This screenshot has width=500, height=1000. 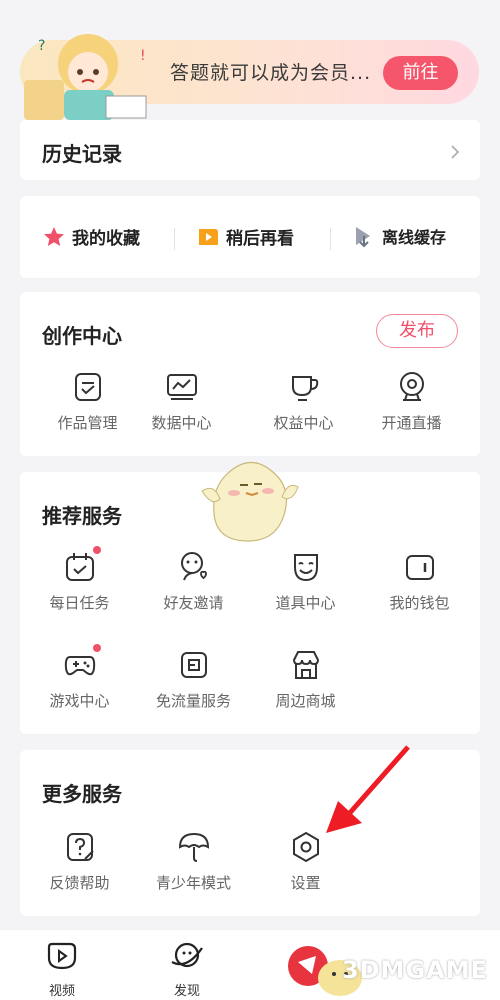 I want to click on benefits-label: 权益中心, so click(x=303, y=423).